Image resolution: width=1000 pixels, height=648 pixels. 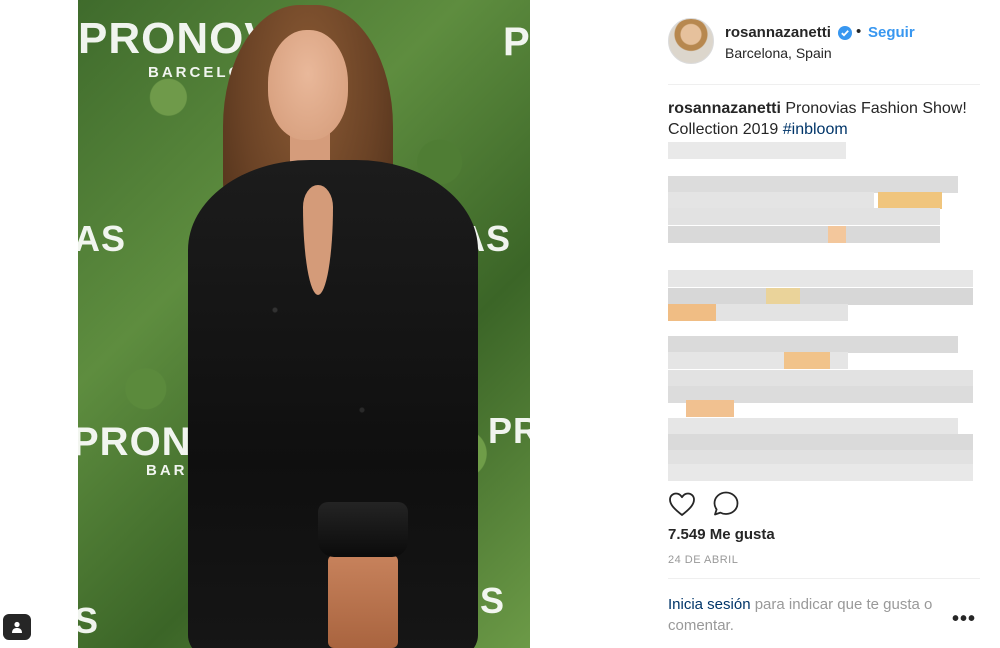 What do you see at coordinates (765, 42) in the screenshot?
I see `post-header: rosannazanetti • Seguir Barcelona, Spain` at bounding box center [765, 42].